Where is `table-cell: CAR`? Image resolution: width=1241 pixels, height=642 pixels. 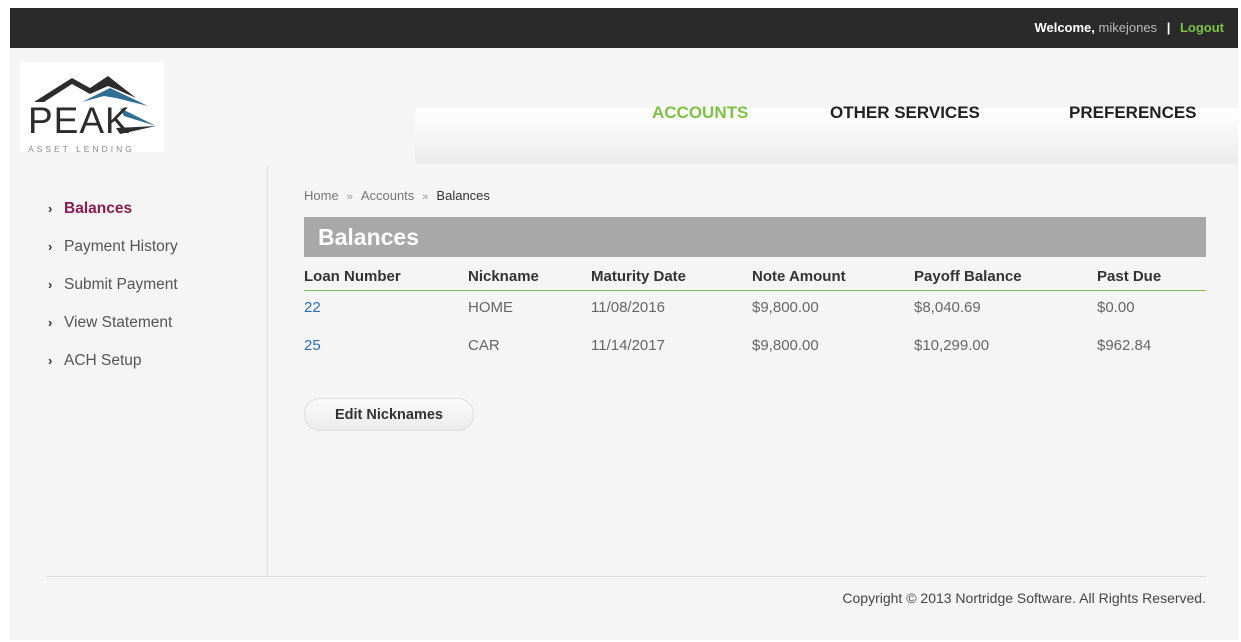
table-cell: CAR is located at coordinates (484, 345).